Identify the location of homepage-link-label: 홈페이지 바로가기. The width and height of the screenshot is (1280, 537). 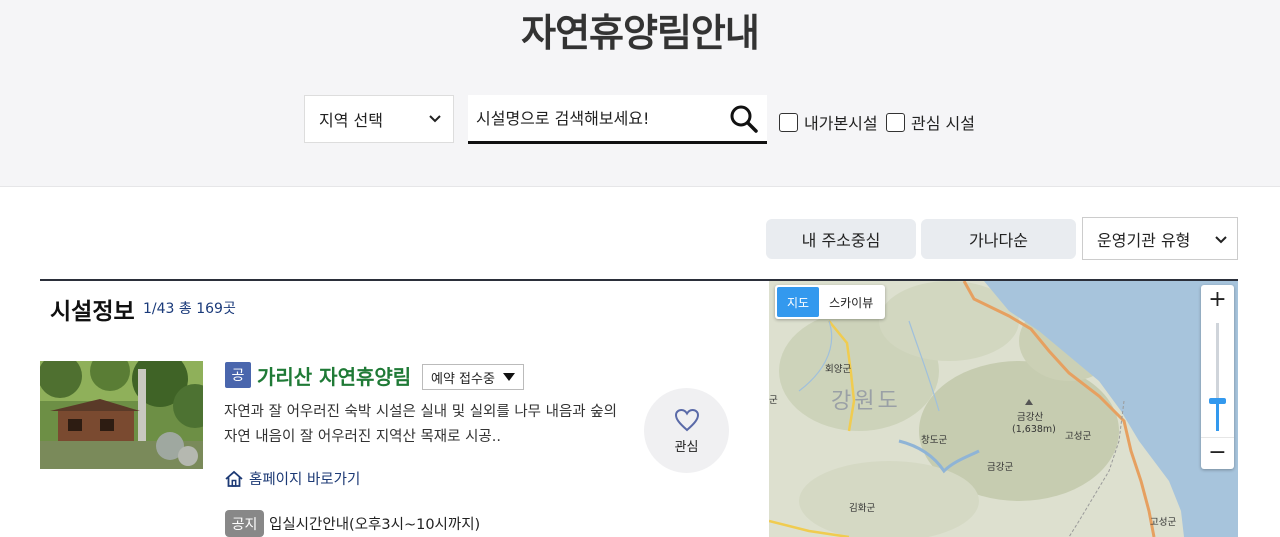
(305, 480).